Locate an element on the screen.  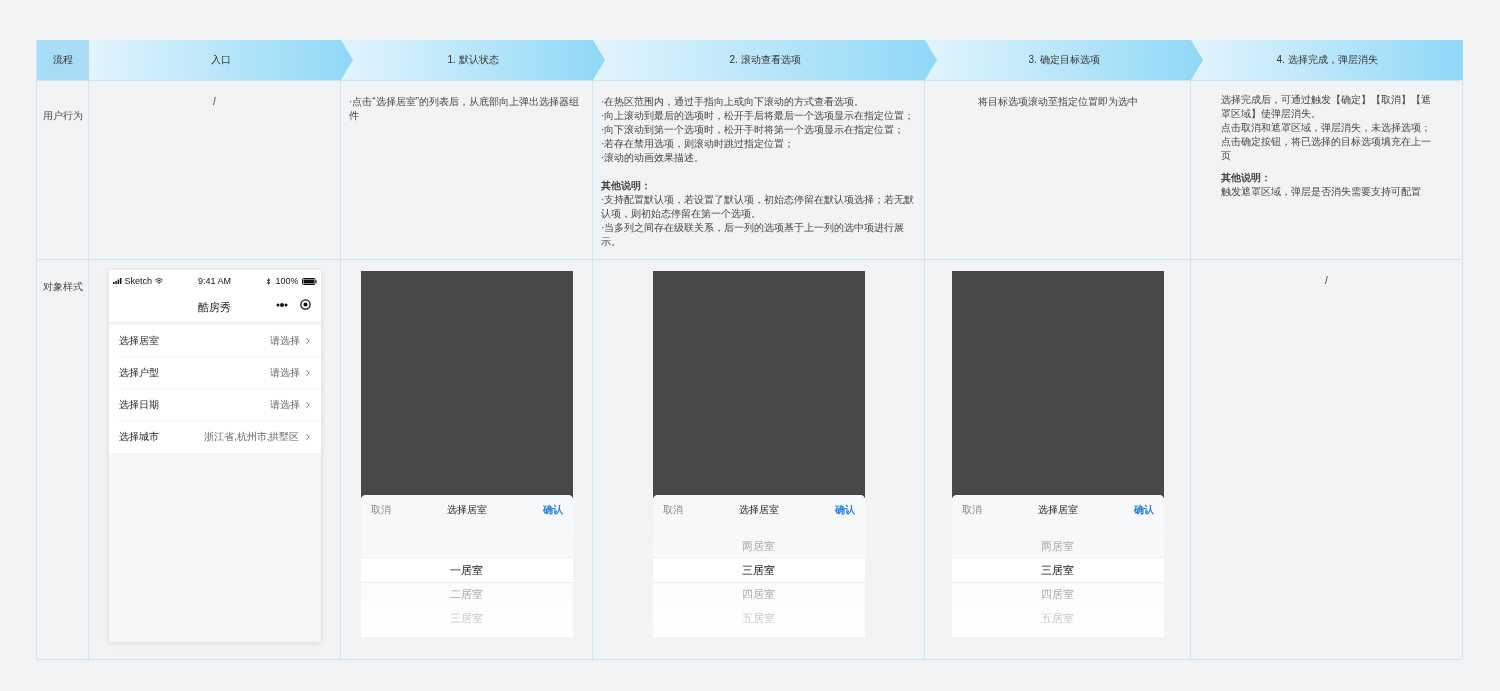
picker-option: 二居室 is located at coordinates (466, 594).